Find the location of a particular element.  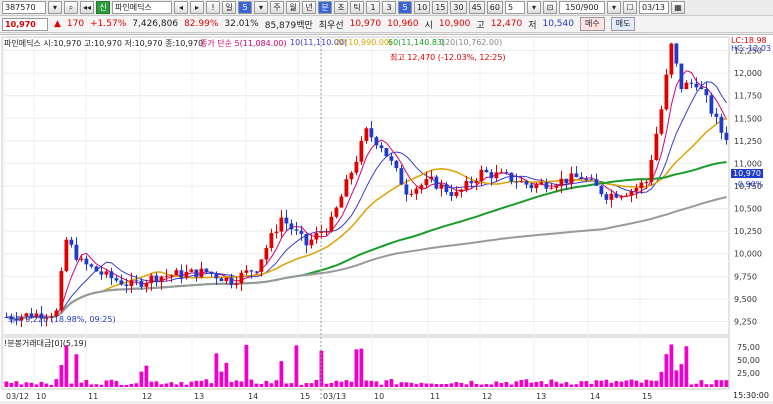

code-dropdown-icon: ▾ is located at coordinates (55, 7).